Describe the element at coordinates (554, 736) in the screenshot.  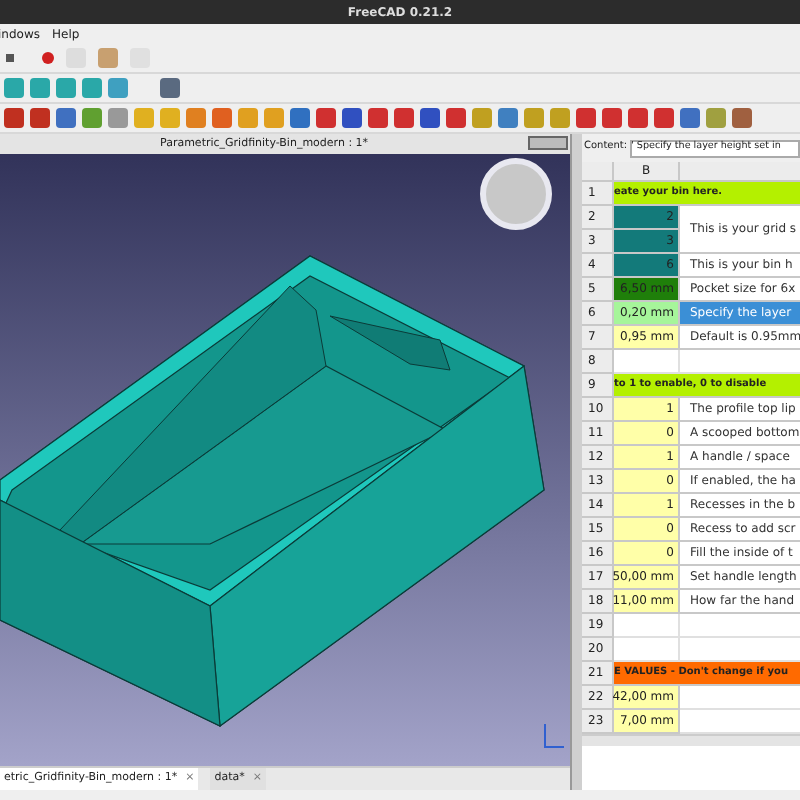
I see `axis-icon` at that location.